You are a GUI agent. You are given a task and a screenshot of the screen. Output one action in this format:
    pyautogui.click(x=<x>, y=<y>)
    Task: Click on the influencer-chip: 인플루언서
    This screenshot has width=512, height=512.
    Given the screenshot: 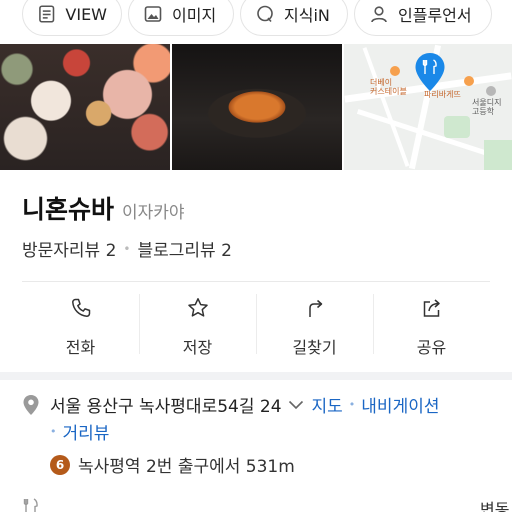 What is the action you would take?
    pyautogui.click(x=423, y=18)
    